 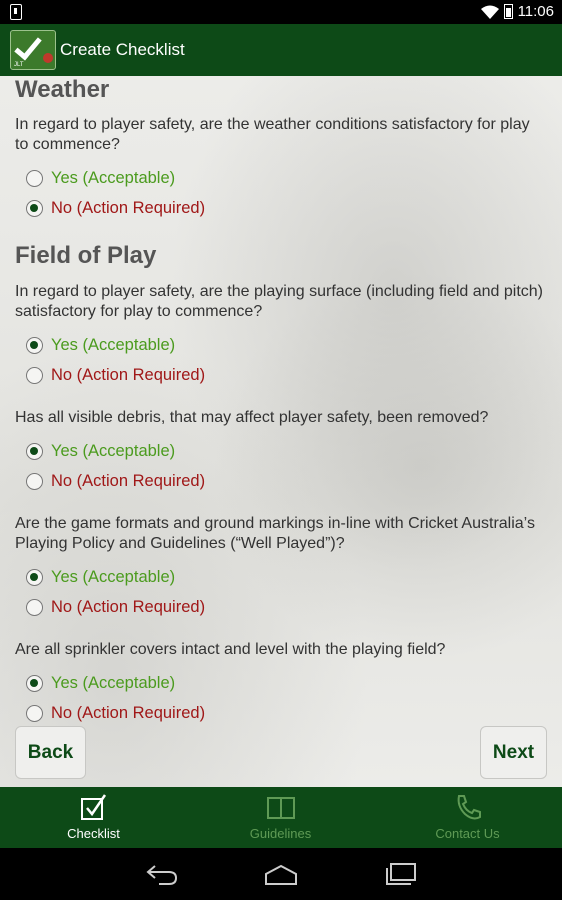 What do you see at coordinates (162, 874) in the screenshot?
I see `back-nav-icon` at bounding box center [162, 874].